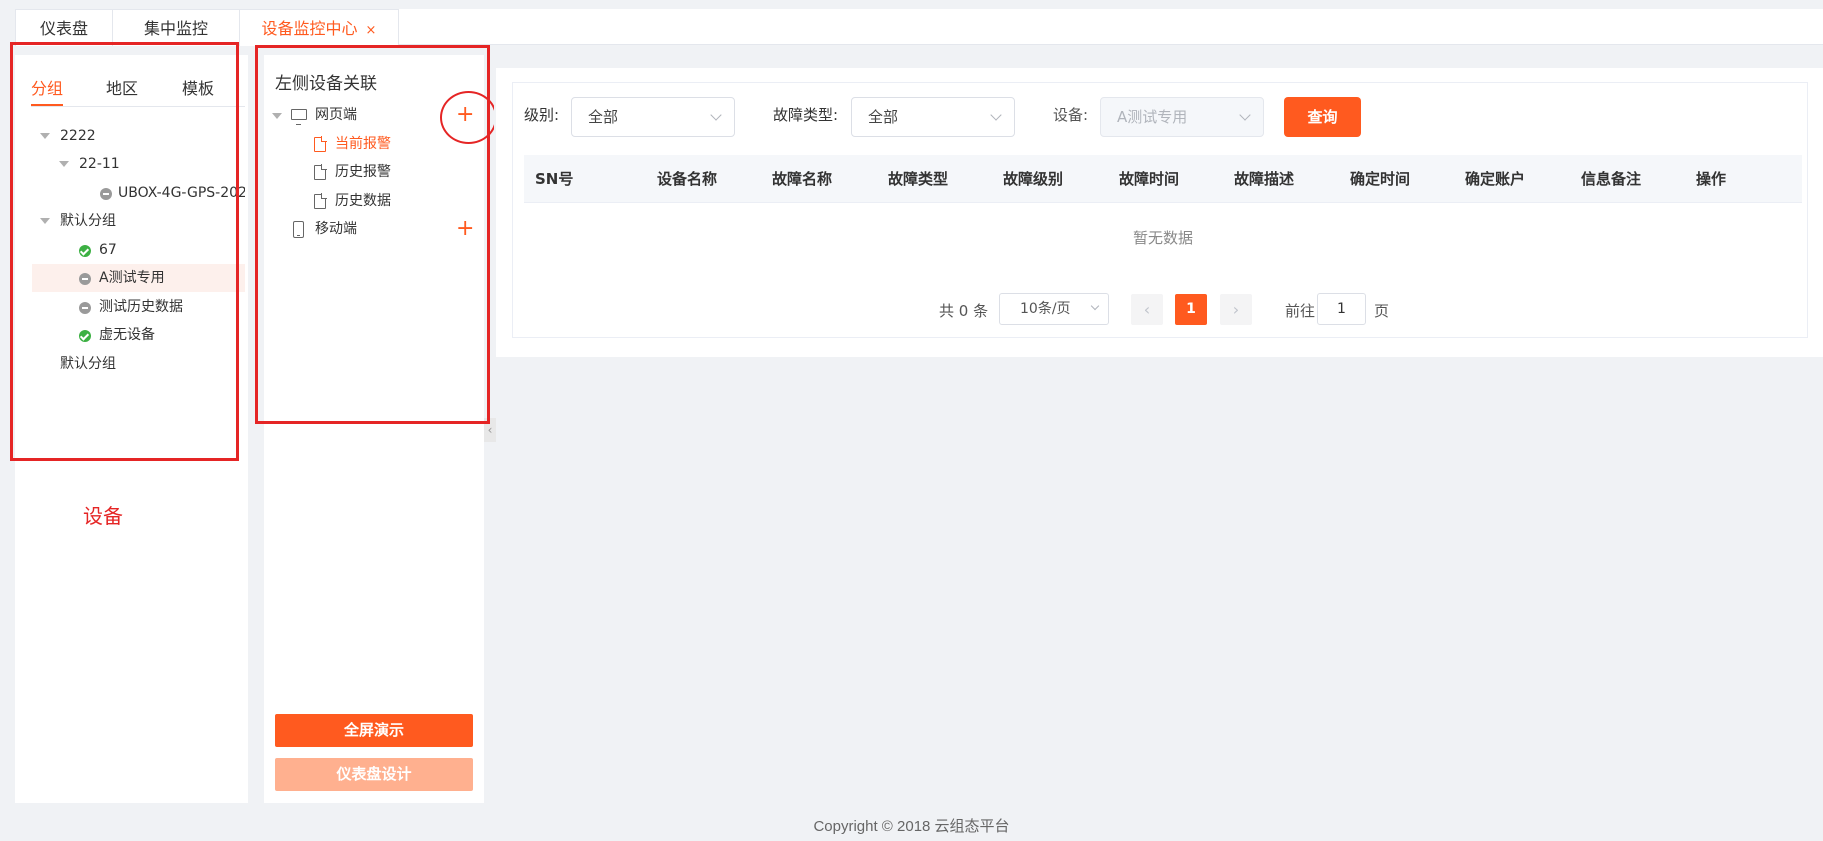 This screenshot has width=1823, height=841. Describe the element at coordinates (1322, 117) in the screenshot. I see `query-button: 查询` at that location.